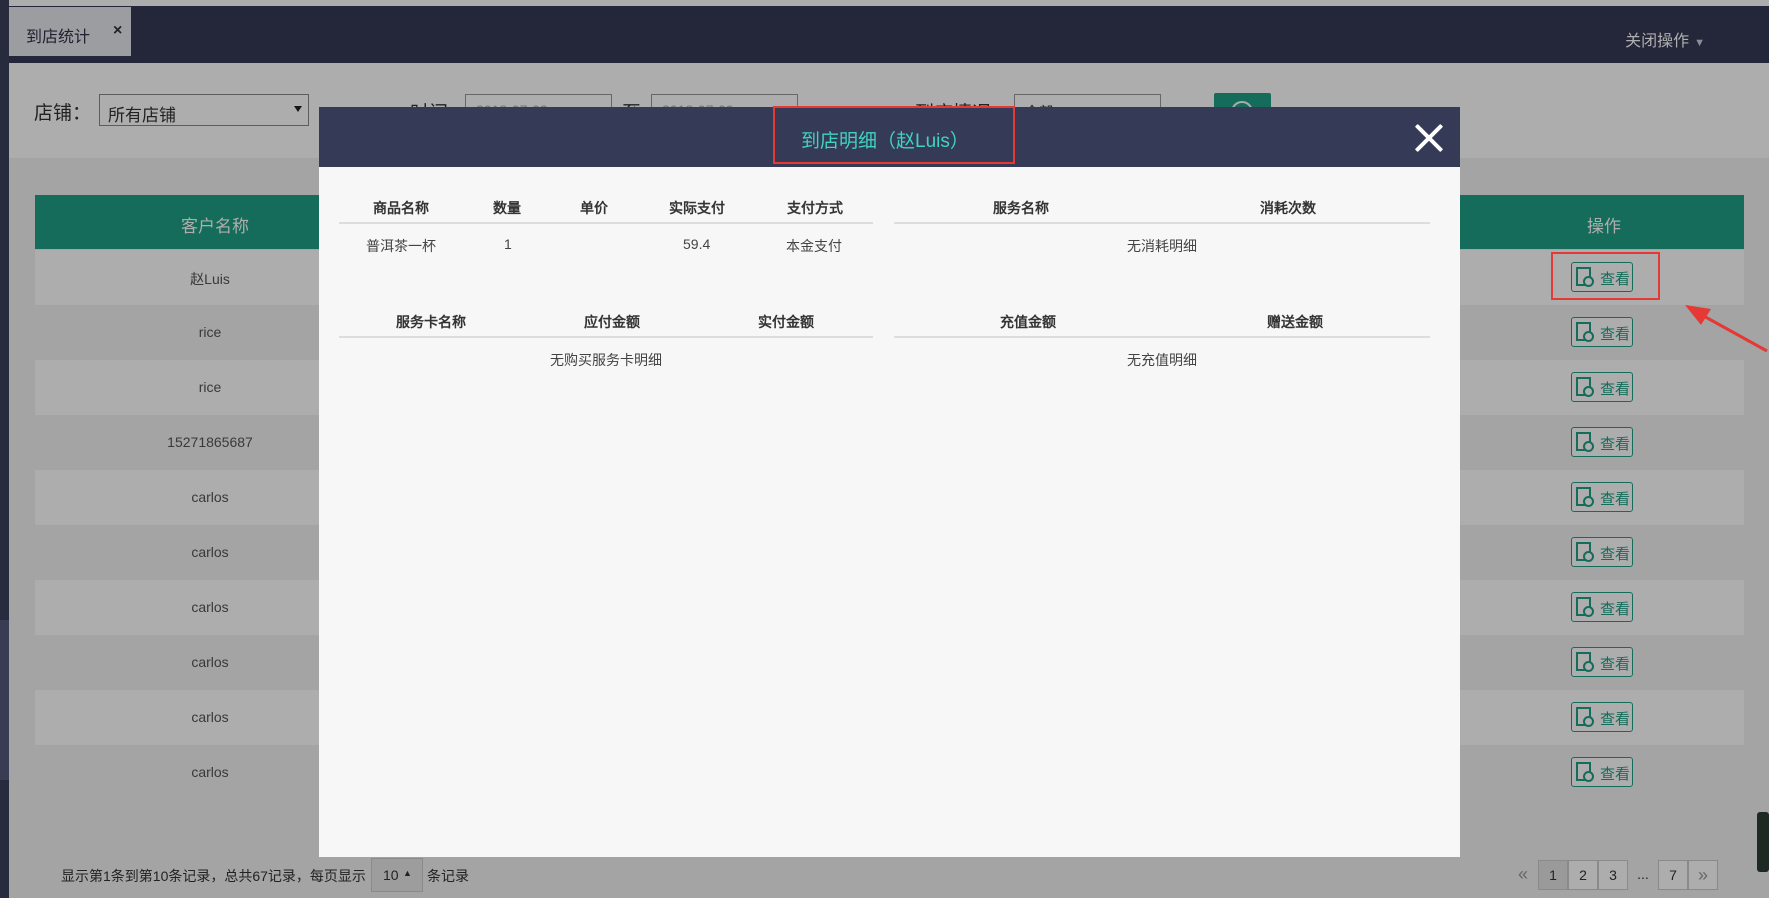 Image resolution: width=1769 pixels, height=898 pixels. What do you see at coordinates (885, 141) in the screenshot?
I see `modal-title: 到店明细（赵Luis）` at bounding box center [885, 141].